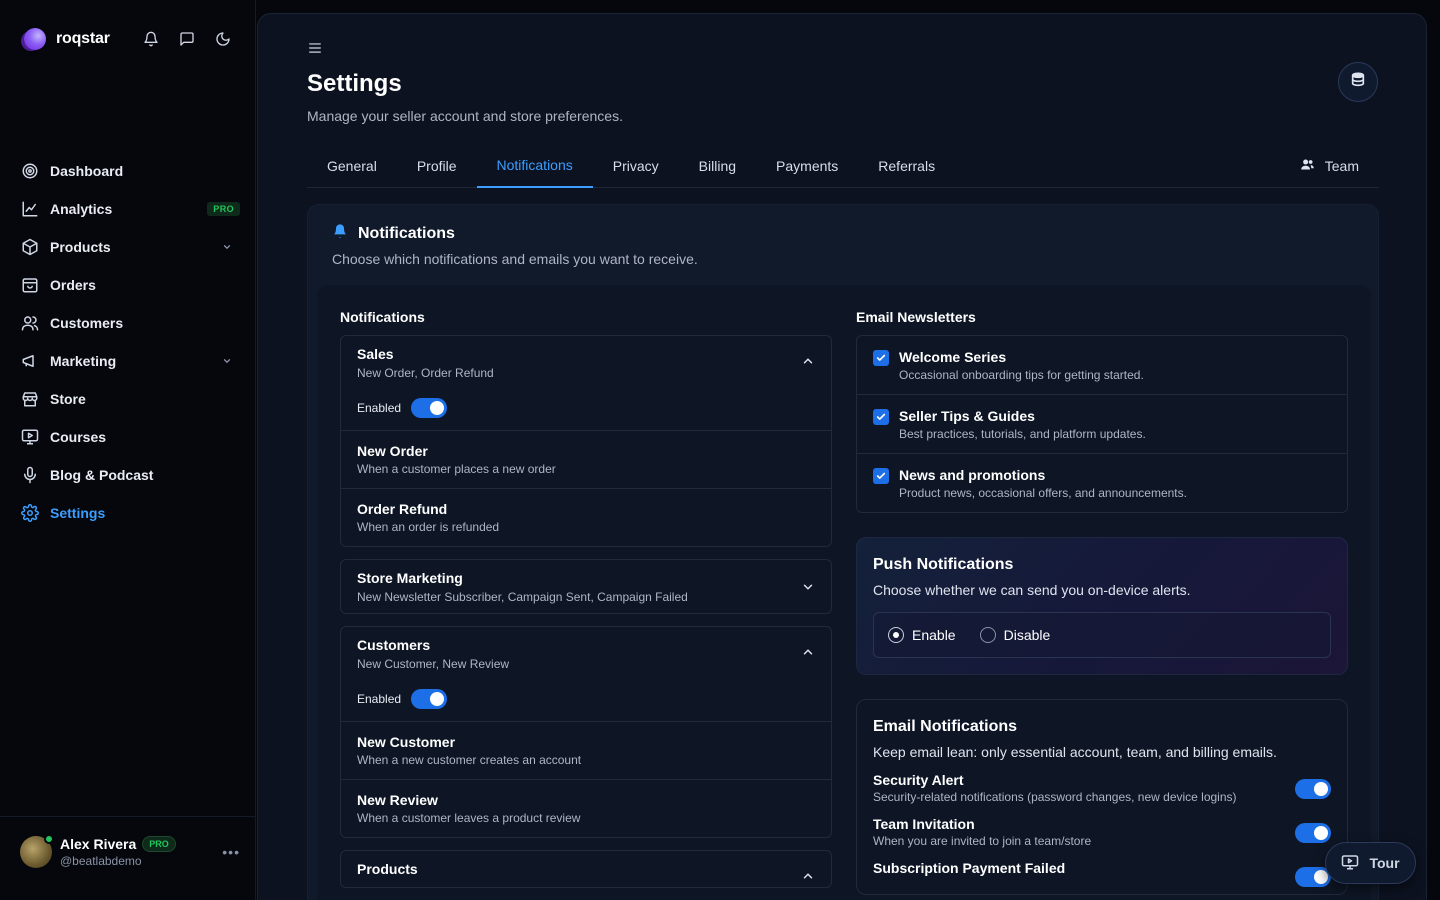 The width and height of the screenshot is (1440, 900). I want to click on menu-icon, so click(315, 48).